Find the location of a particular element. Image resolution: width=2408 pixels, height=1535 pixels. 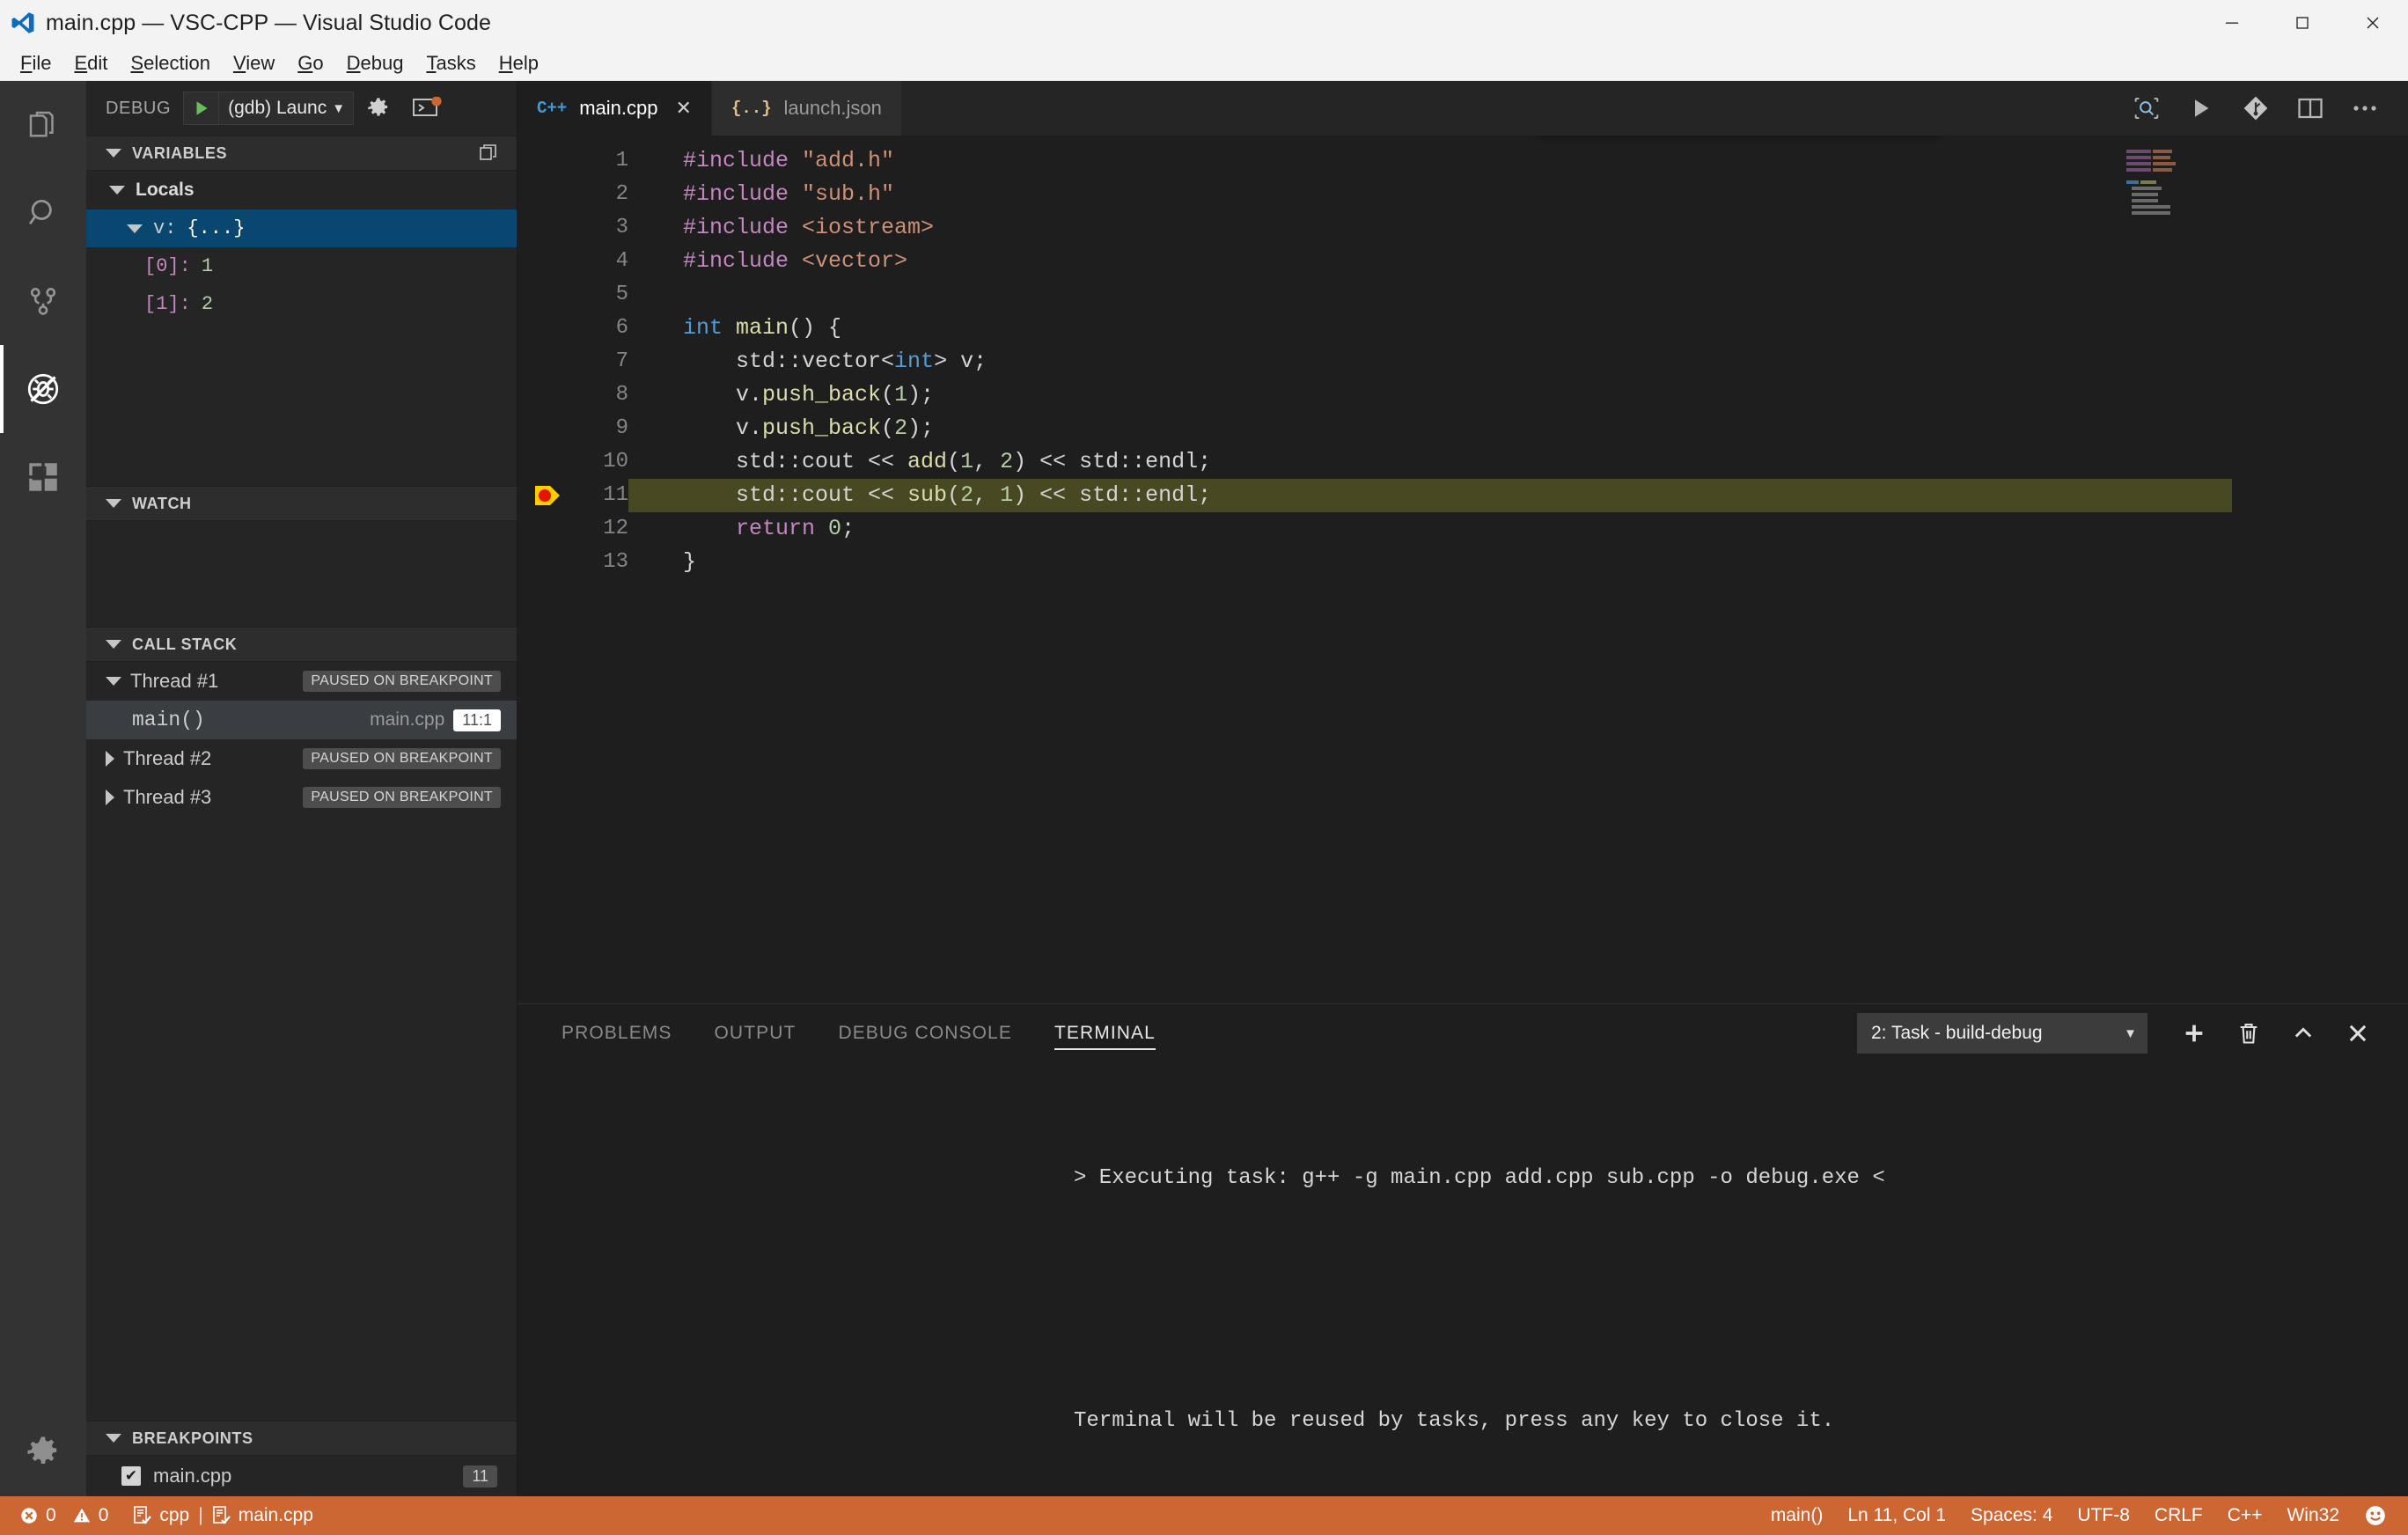

callstack-section-header: CALL STACK is located at coordinates (301, 644).